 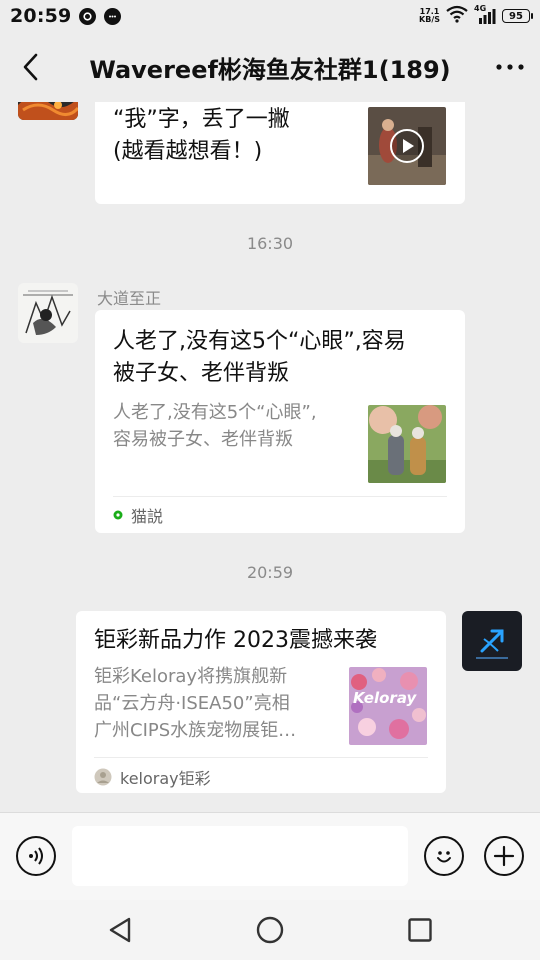 I want to click on chevron-left-icon, so click(x=30, y=67).